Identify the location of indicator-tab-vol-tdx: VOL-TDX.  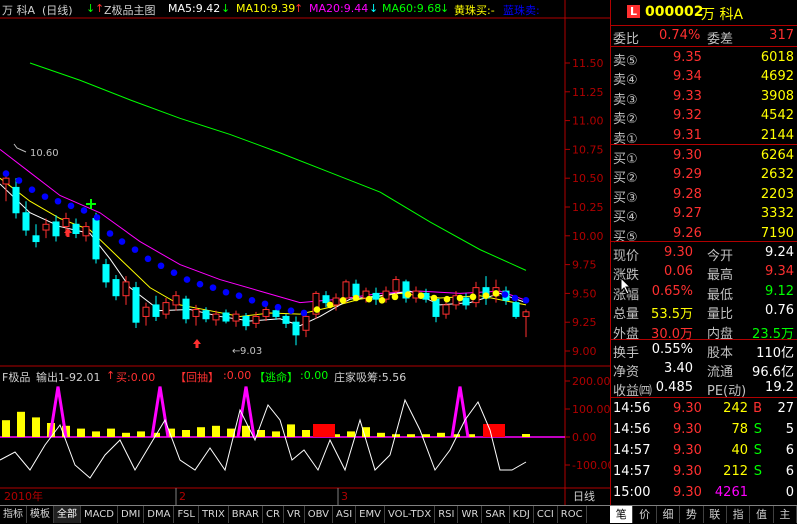
(410, 514).